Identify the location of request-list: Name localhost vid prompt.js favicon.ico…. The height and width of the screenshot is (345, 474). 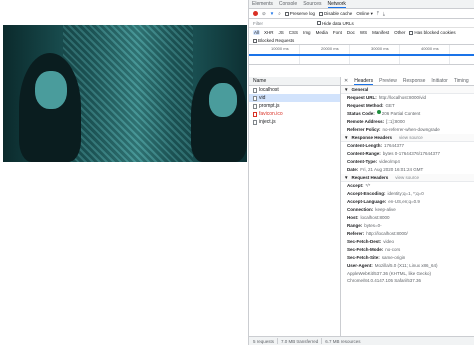
(295, 206).